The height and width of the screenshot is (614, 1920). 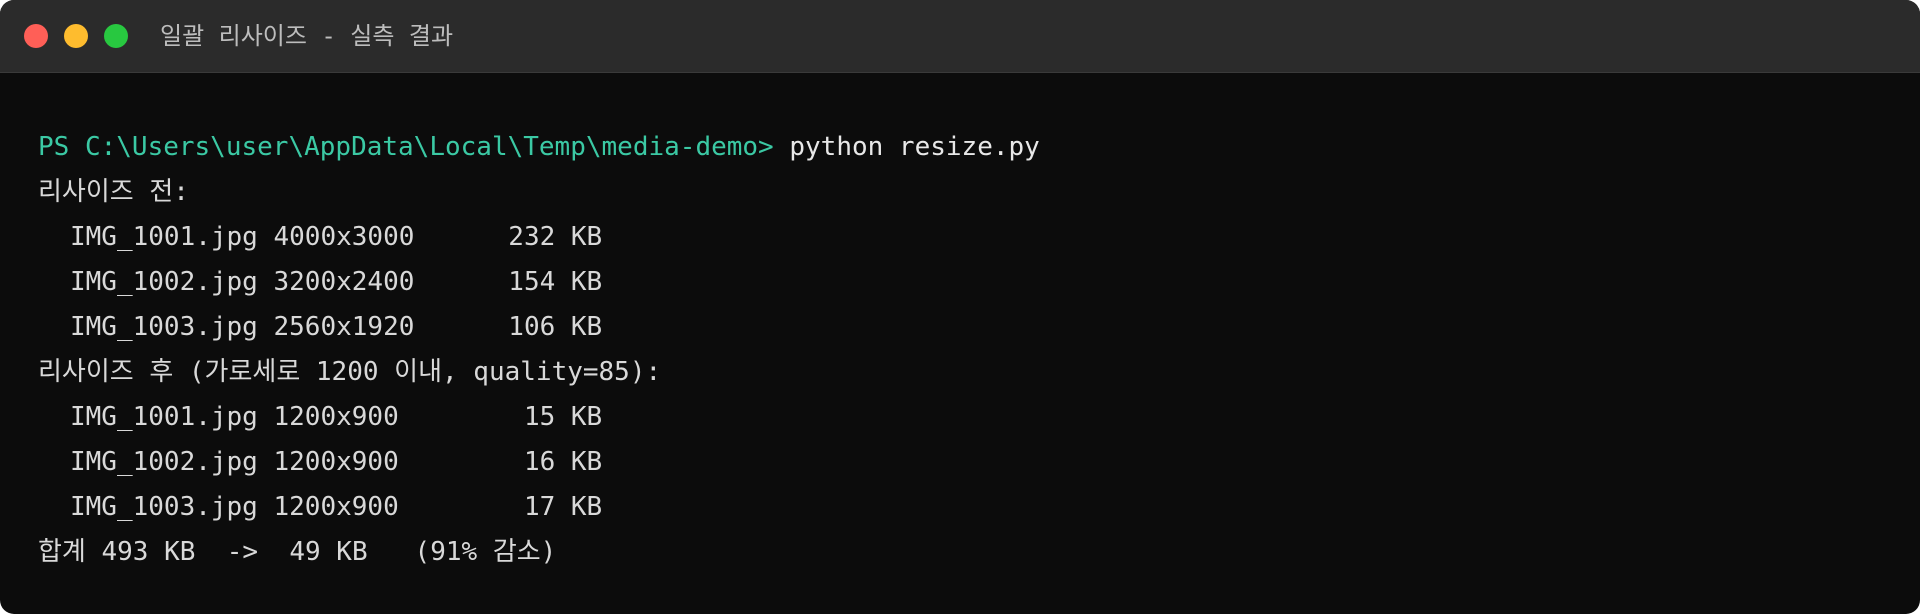 I want to click on minimize-button, so click(x=76, y=36).